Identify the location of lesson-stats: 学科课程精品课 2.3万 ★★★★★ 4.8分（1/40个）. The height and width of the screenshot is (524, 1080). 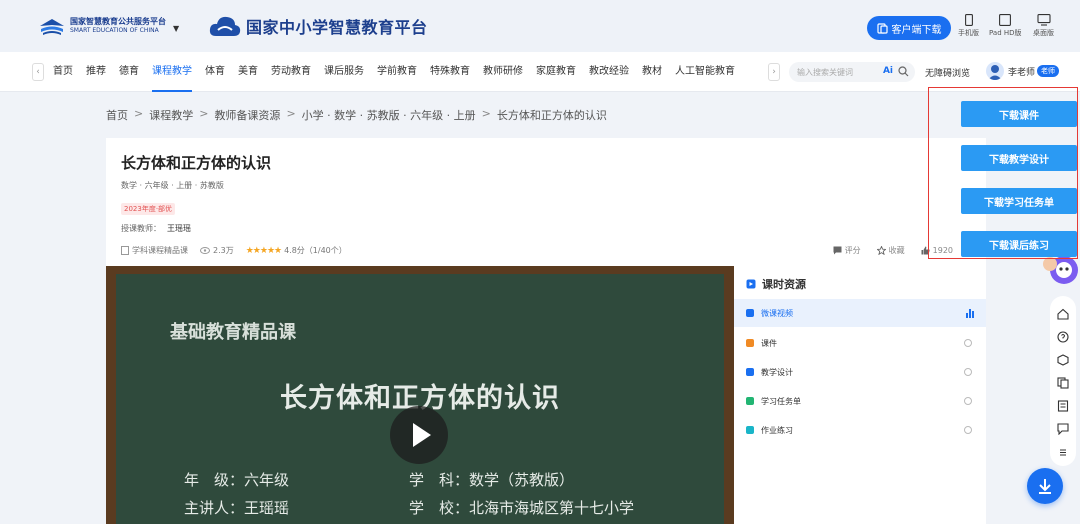
(240, 250).